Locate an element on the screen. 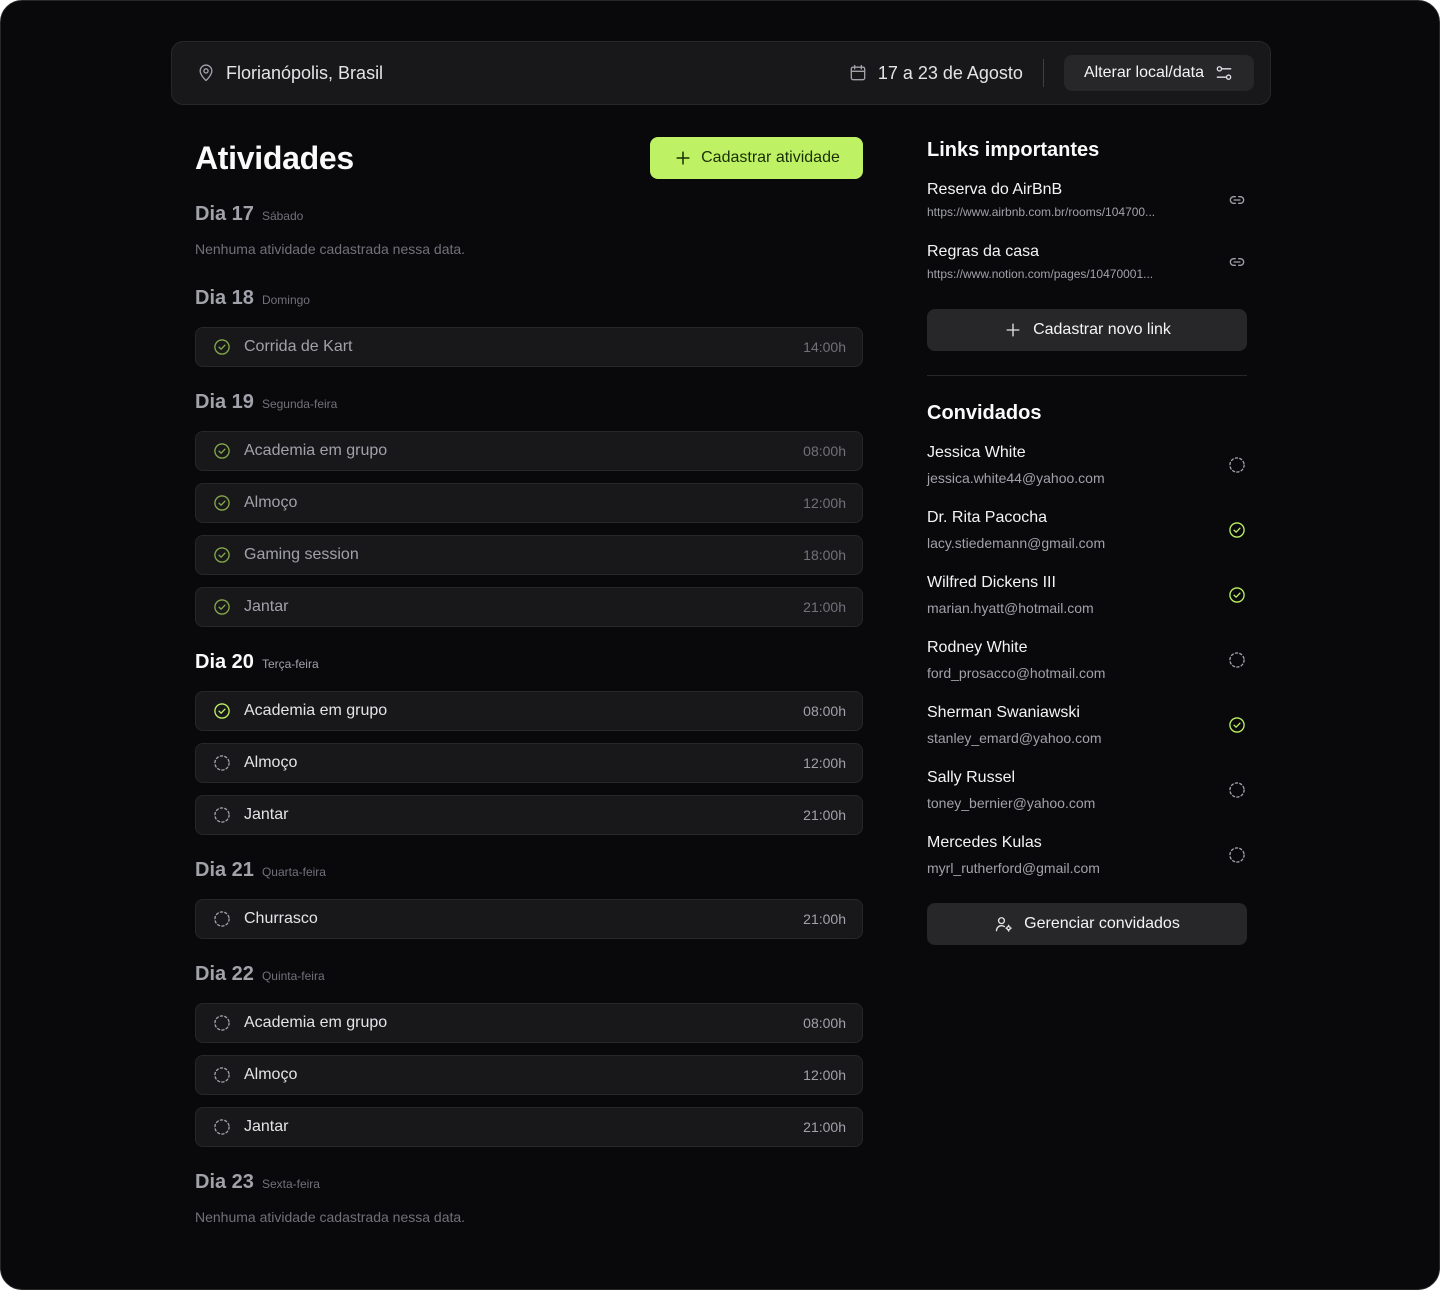 Image resolution: width=1440 pixels, height=1290 pixels. activity-list: Churrasco 21:00h is located at coordinates (529, 919).